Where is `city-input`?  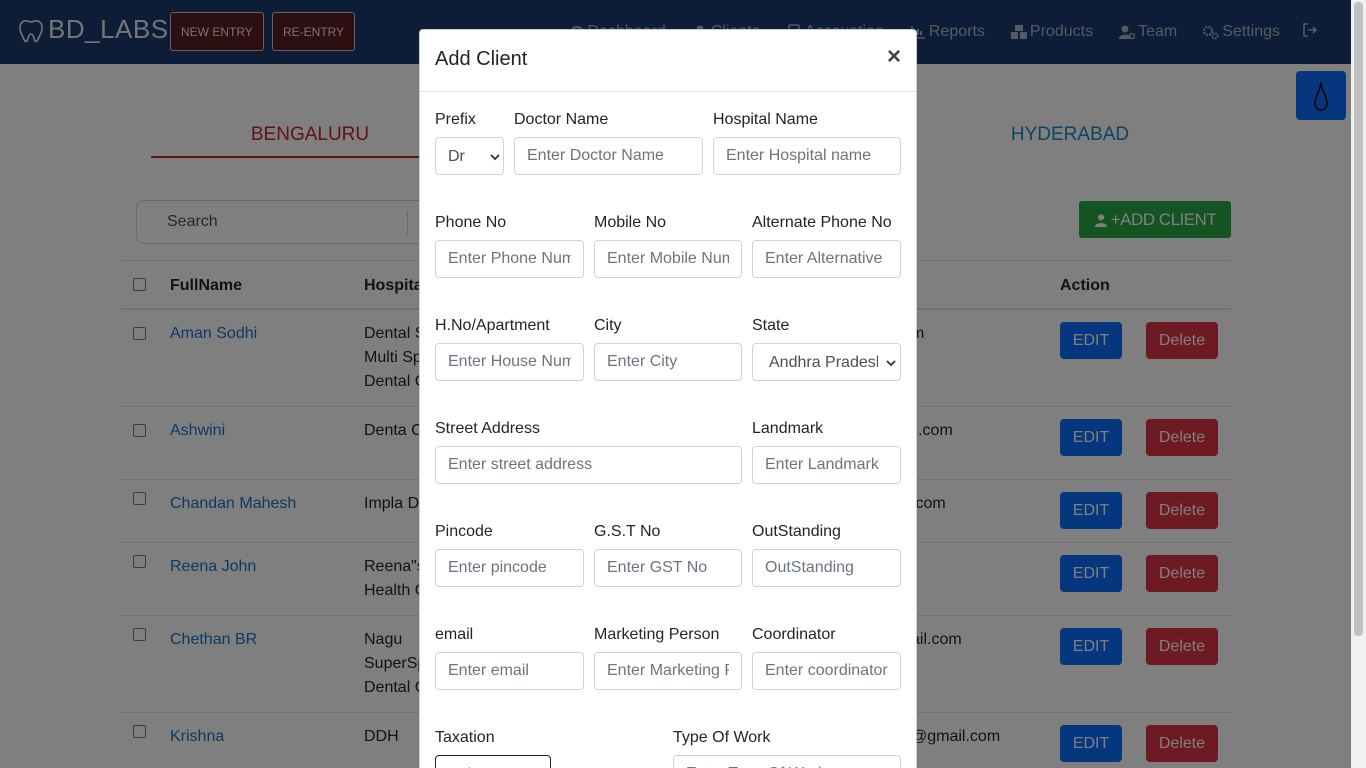
city-input is located at coordinates (668, 362).